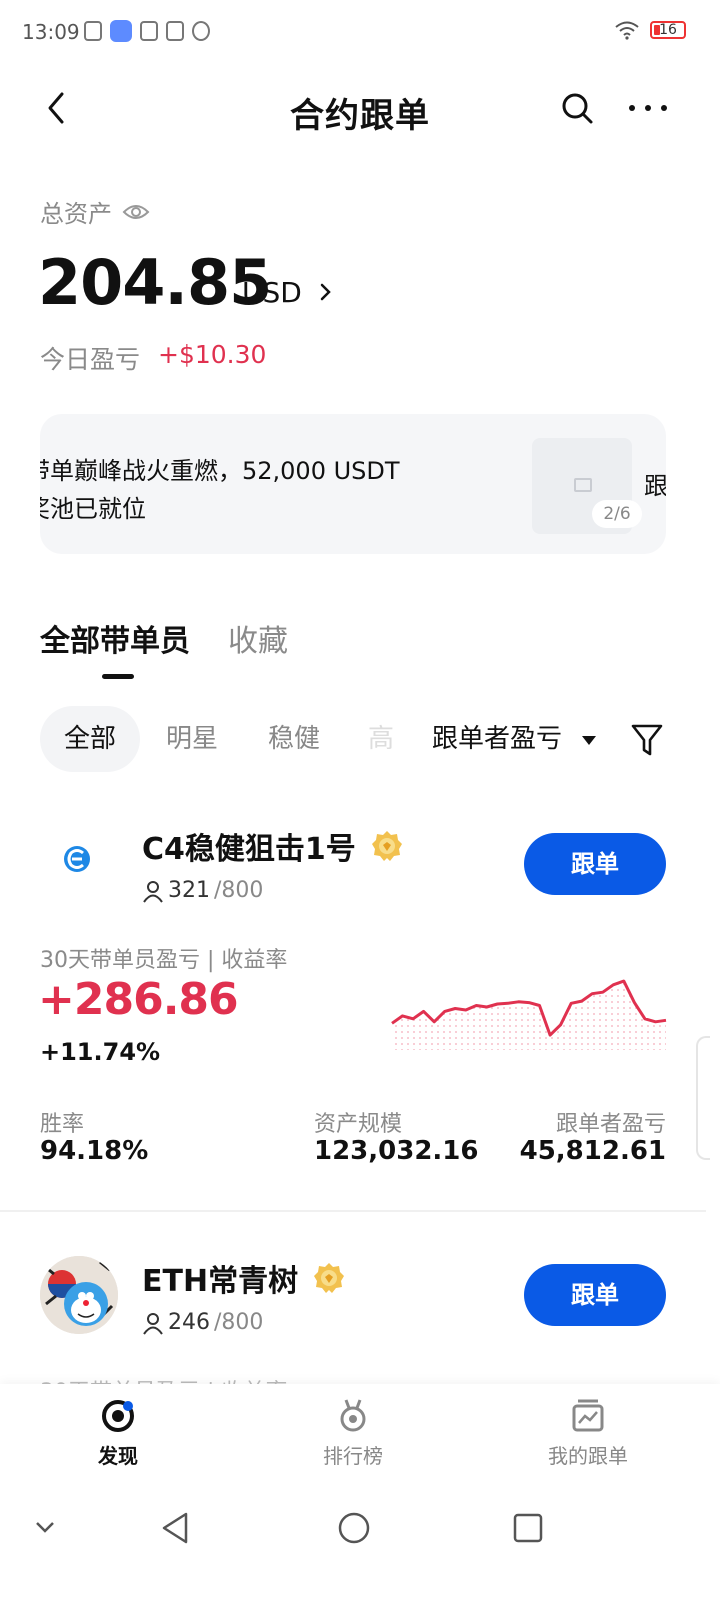 This screenshot has height=1600, width=720. Describe the element at coordinates (155, 282) in the screenshot. I see `total-assets-value: 204.85` at that location.